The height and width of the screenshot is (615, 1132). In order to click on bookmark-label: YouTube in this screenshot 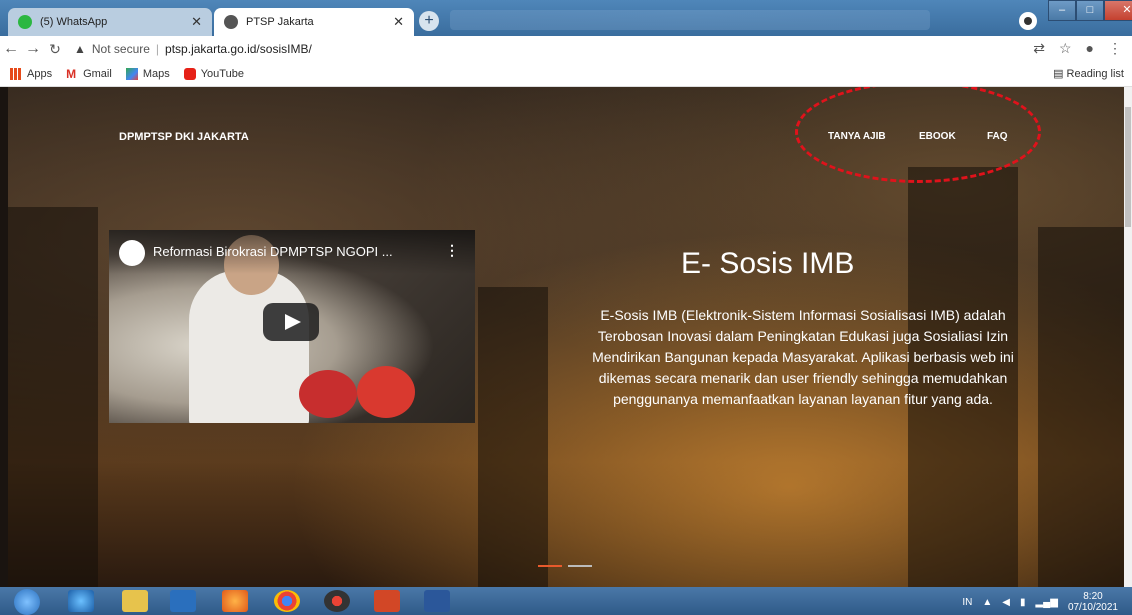, I will do `click(222, 74)`.